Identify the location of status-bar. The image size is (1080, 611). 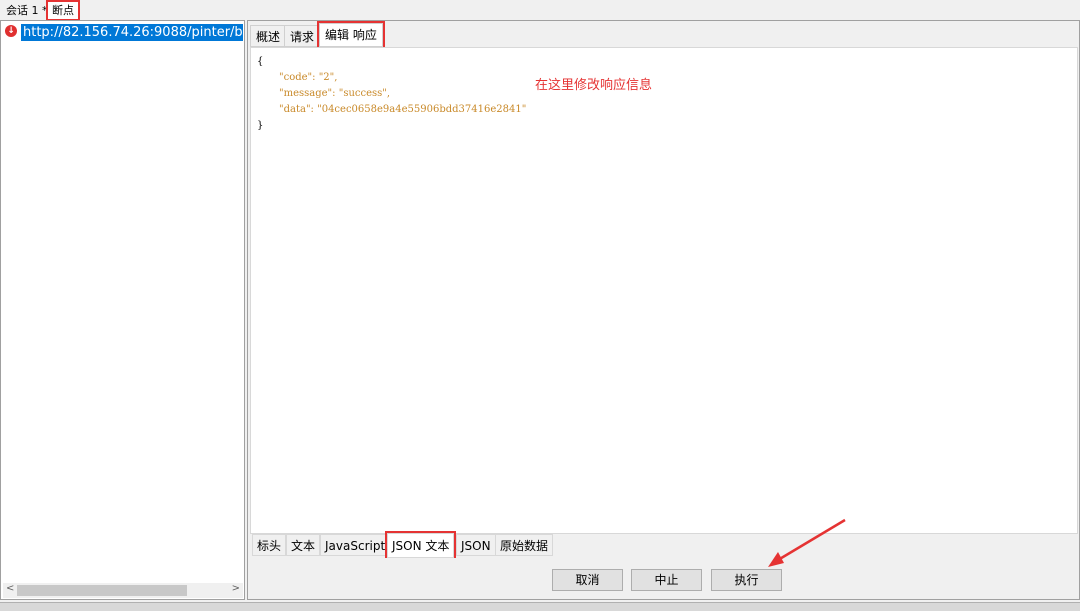
(540, 606).